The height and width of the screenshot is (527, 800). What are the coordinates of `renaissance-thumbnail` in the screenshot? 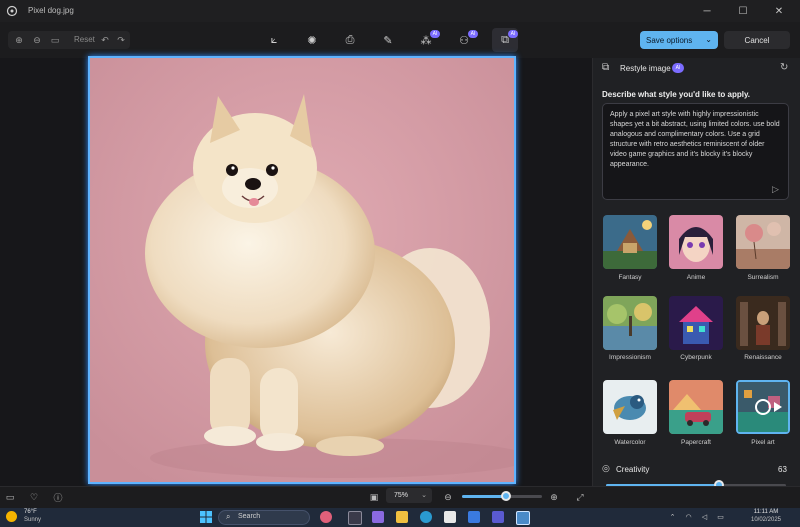 It's located at (763, 323).